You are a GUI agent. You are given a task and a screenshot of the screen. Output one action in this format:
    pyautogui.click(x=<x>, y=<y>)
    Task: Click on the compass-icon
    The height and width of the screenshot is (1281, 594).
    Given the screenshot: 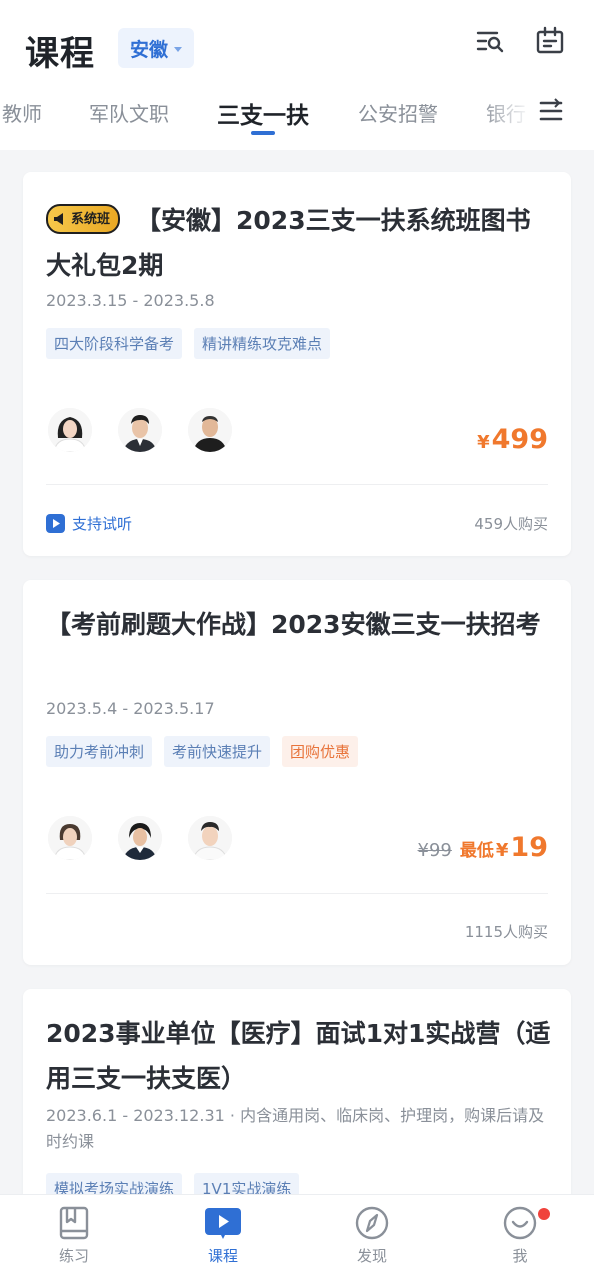 What is the action you would take?
    pyautogui.click(x=372, y=1223)
    